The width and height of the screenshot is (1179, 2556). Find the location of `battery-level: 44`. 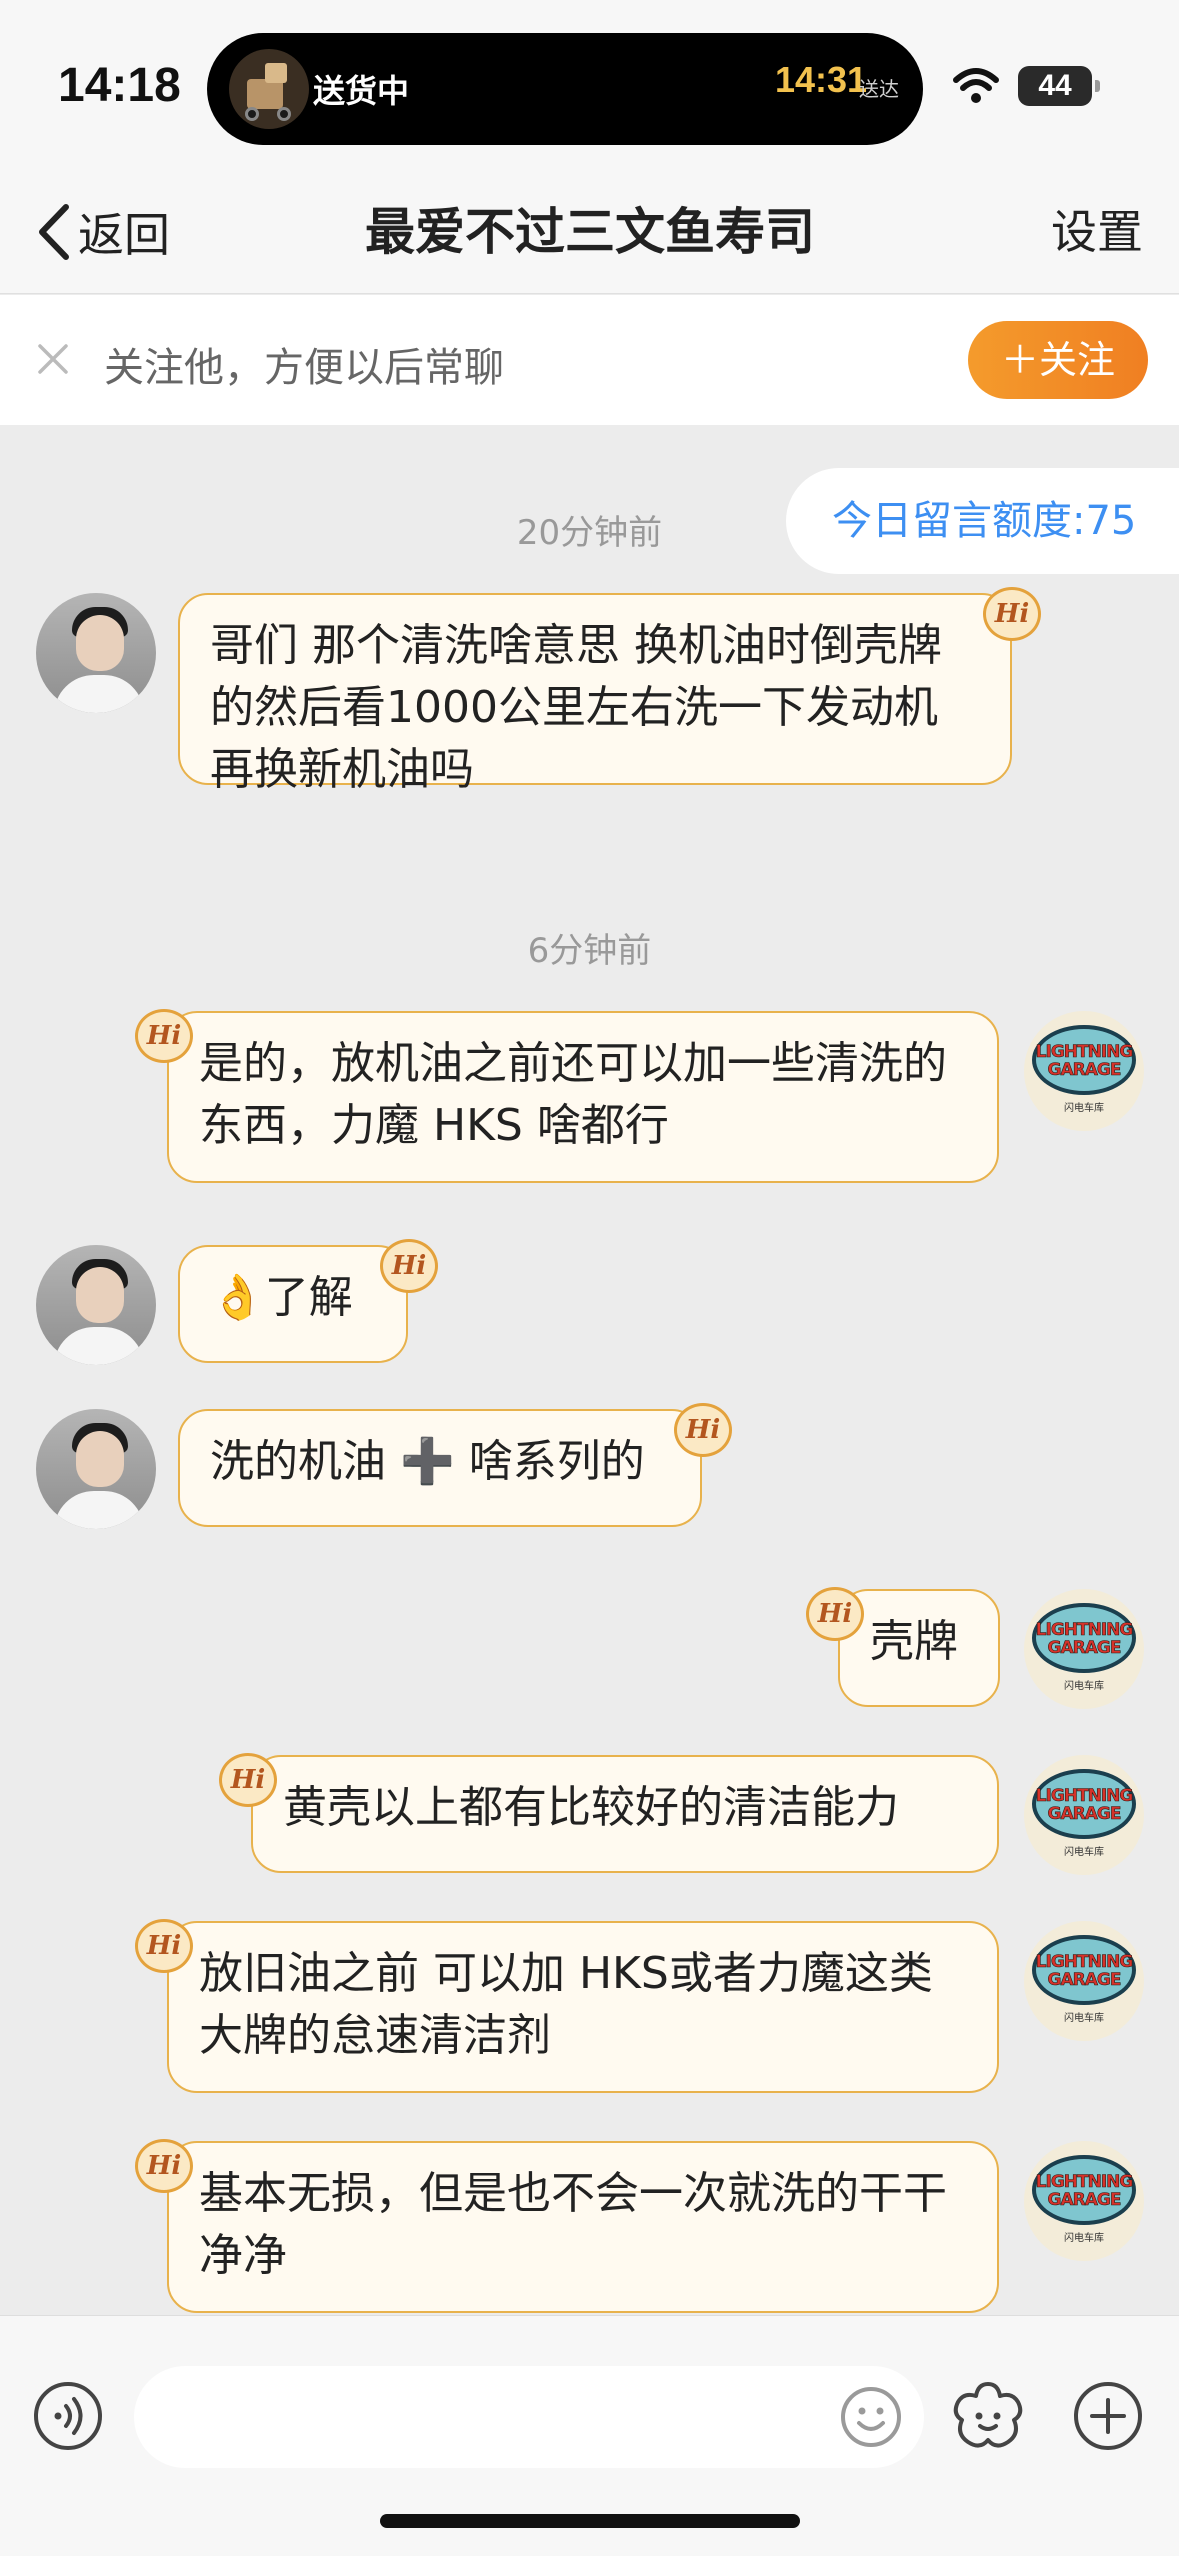

battery-level: 44 is located at coordinates (1055, 85).